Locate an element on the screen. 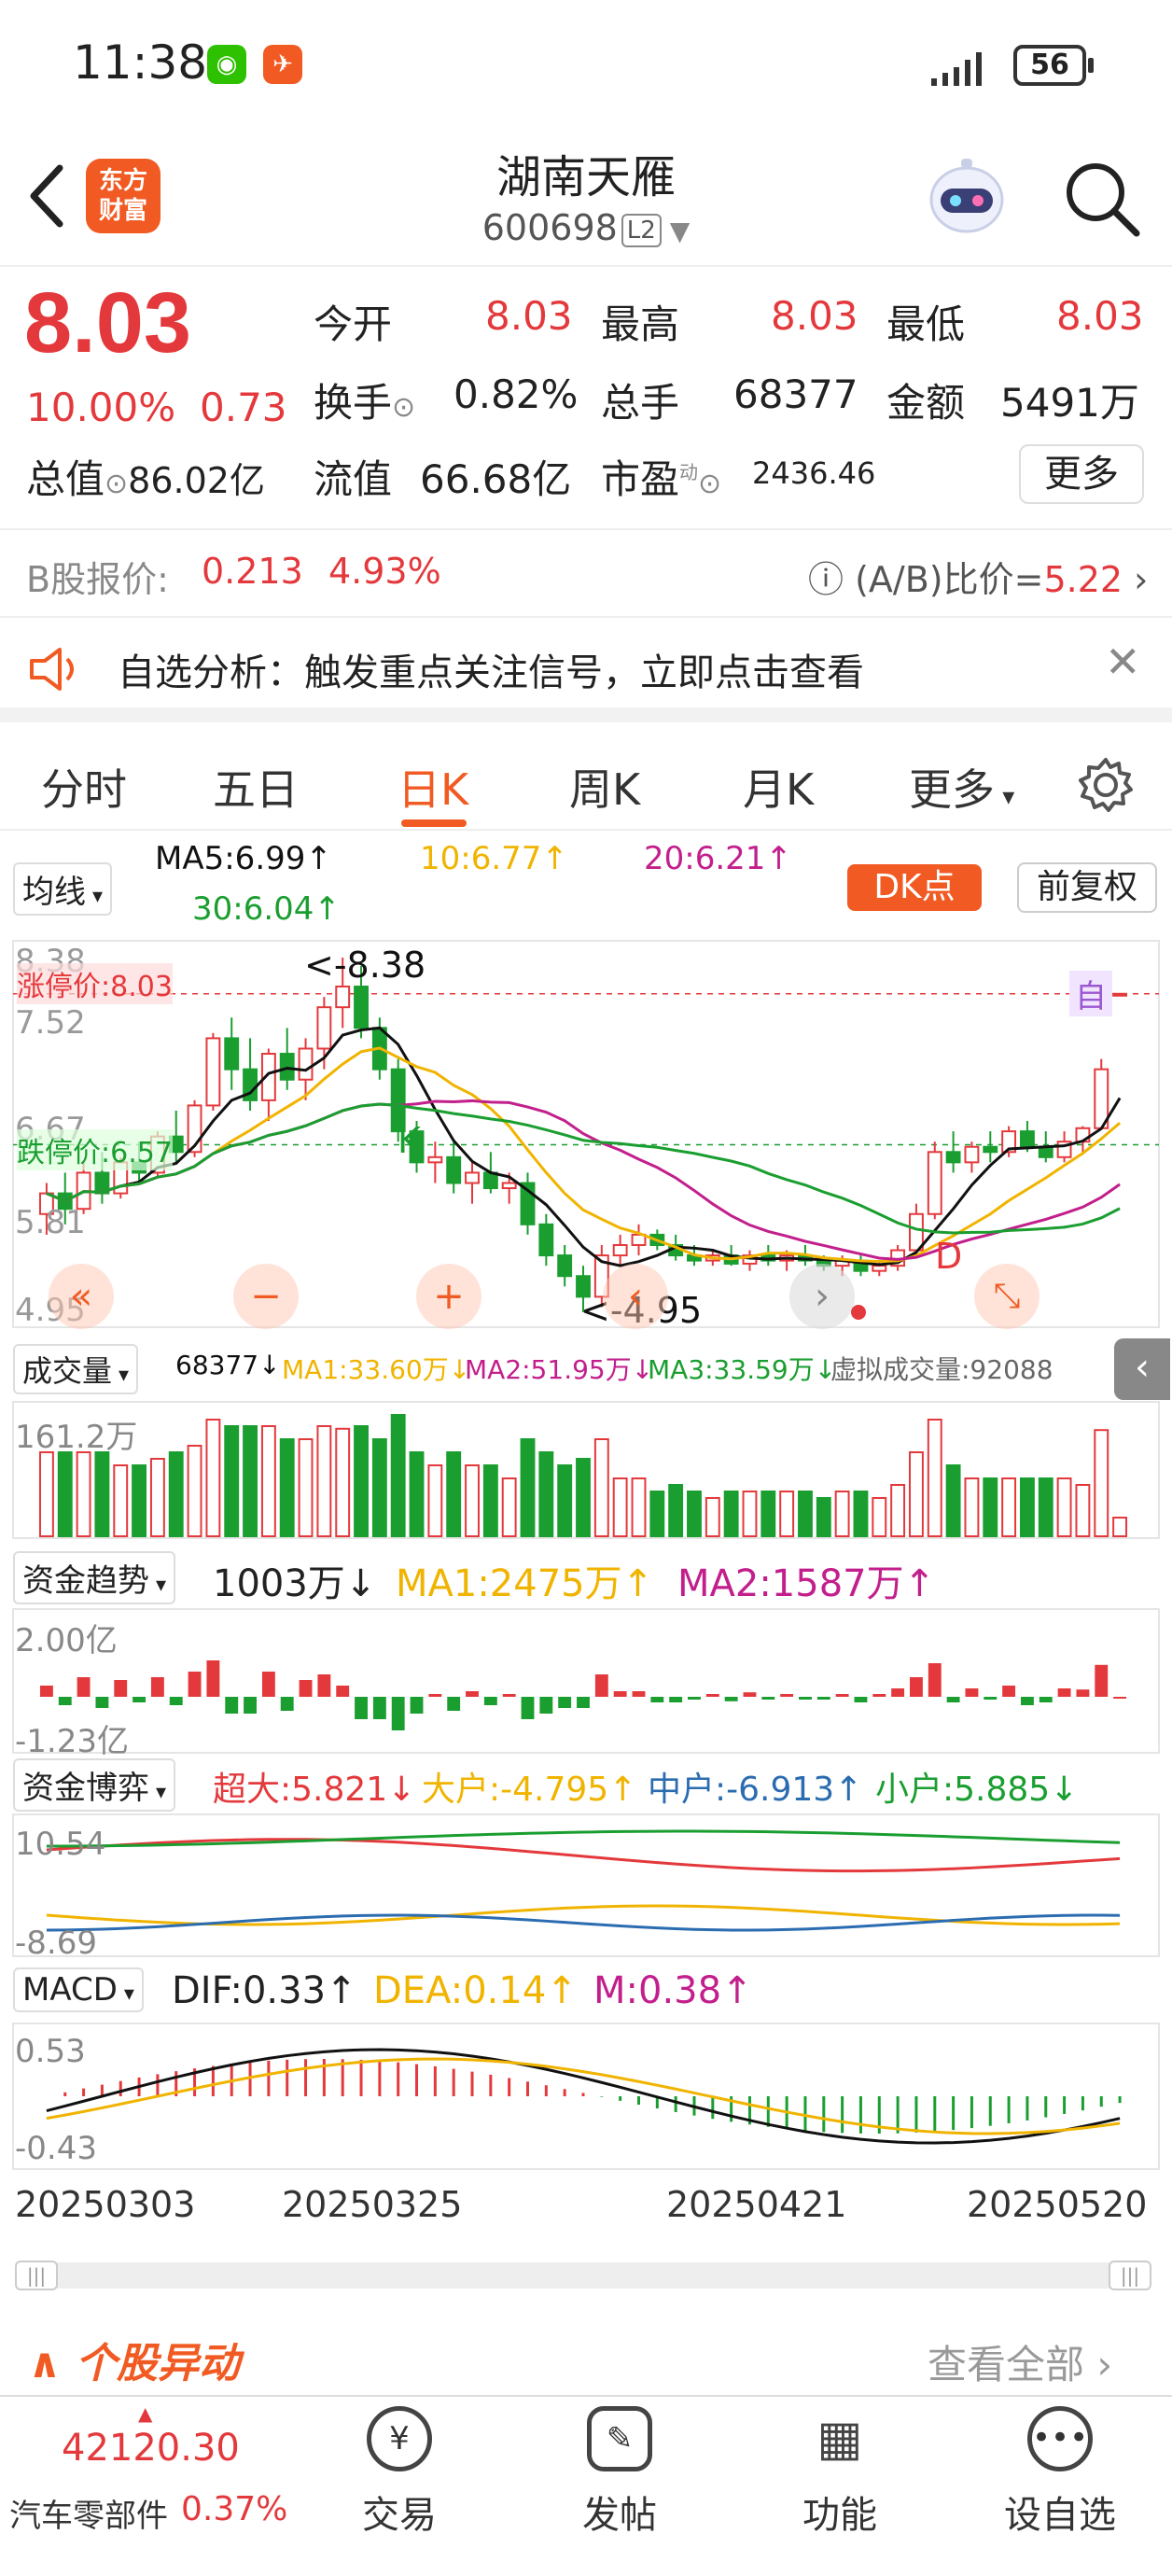 The width and height of the screenshot is (1172, 2576). ma-select: 均线 ▾ is located at coordinates (63, 889).